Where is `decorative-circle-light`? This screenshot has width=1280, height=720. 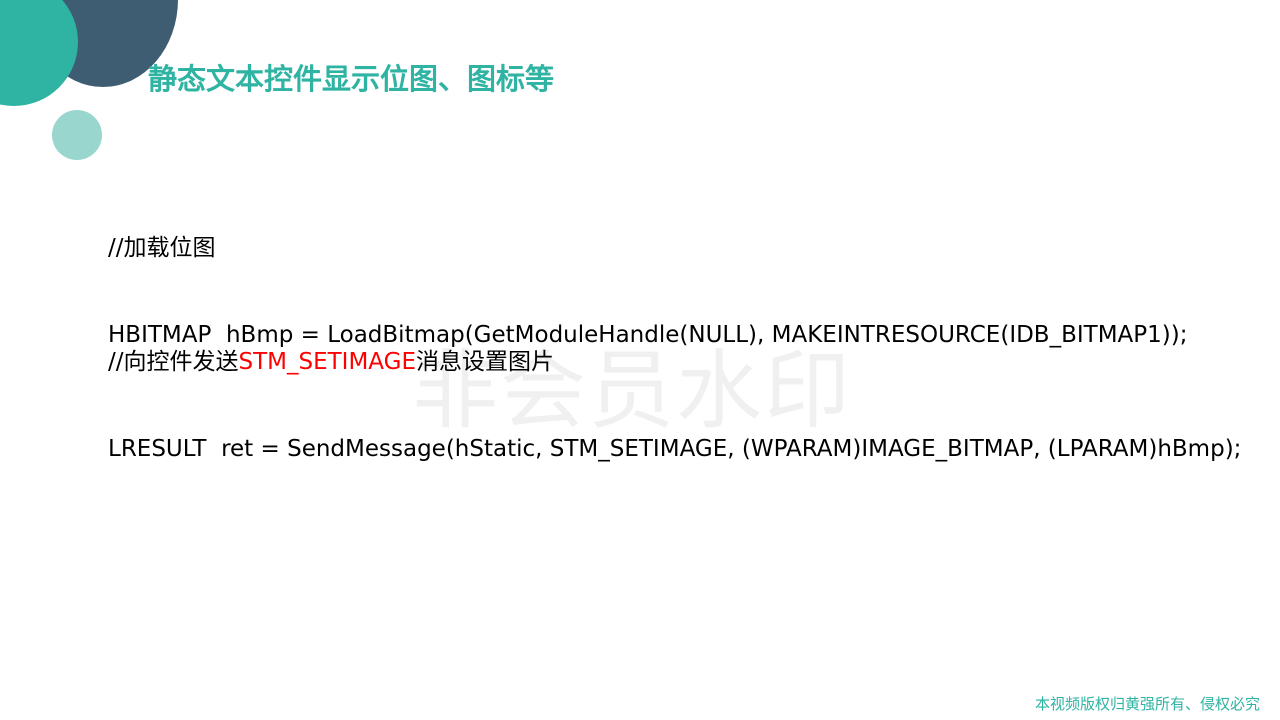 decorative-circle-light is located at coordinates (77, 135).